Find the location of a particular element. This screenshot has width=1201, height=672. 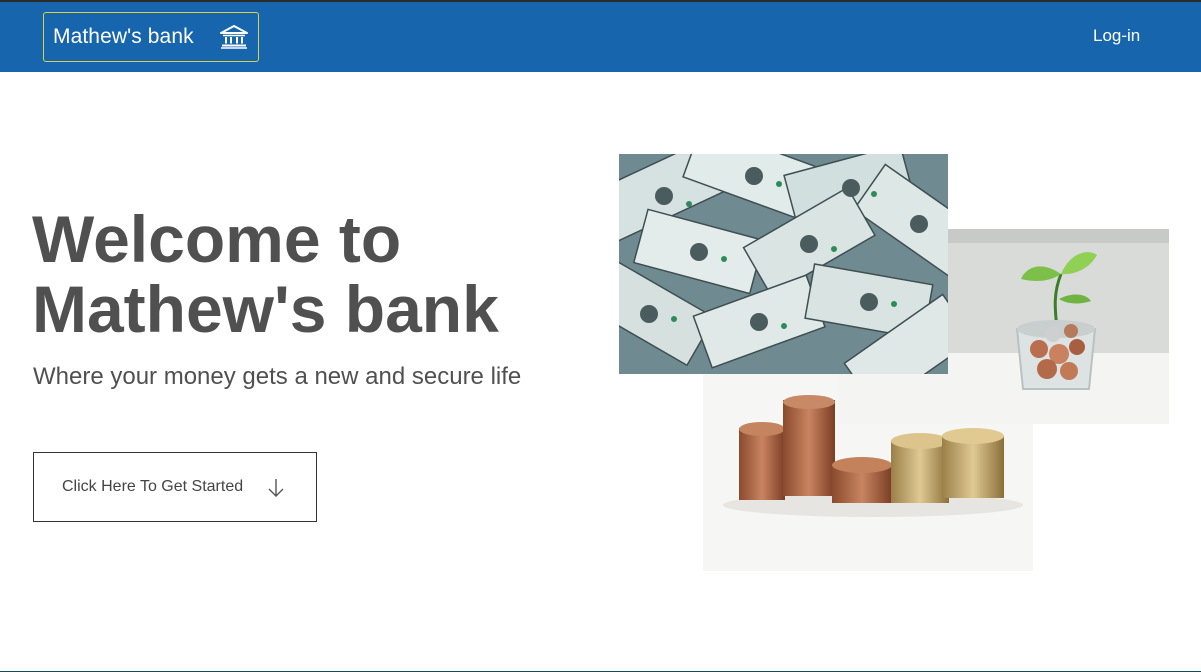

banknotes-image is located at coordinates (783, 264).